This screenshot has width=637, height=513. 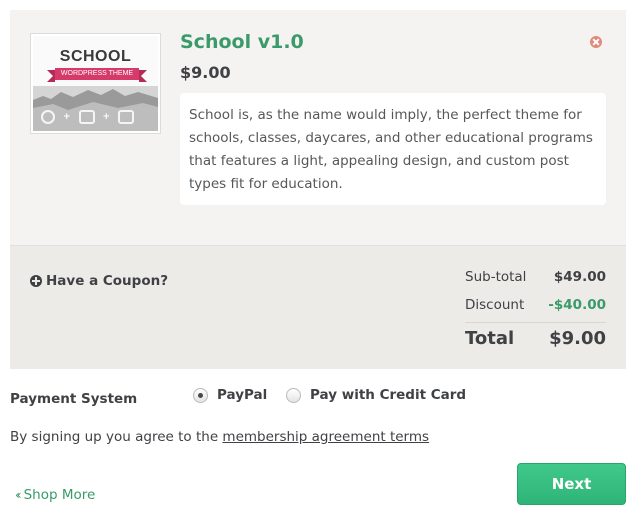 What do you see at coordinates (95, 108) in the screenshot?
I see `thumbnail-photo` at bounding box center [95, 108].